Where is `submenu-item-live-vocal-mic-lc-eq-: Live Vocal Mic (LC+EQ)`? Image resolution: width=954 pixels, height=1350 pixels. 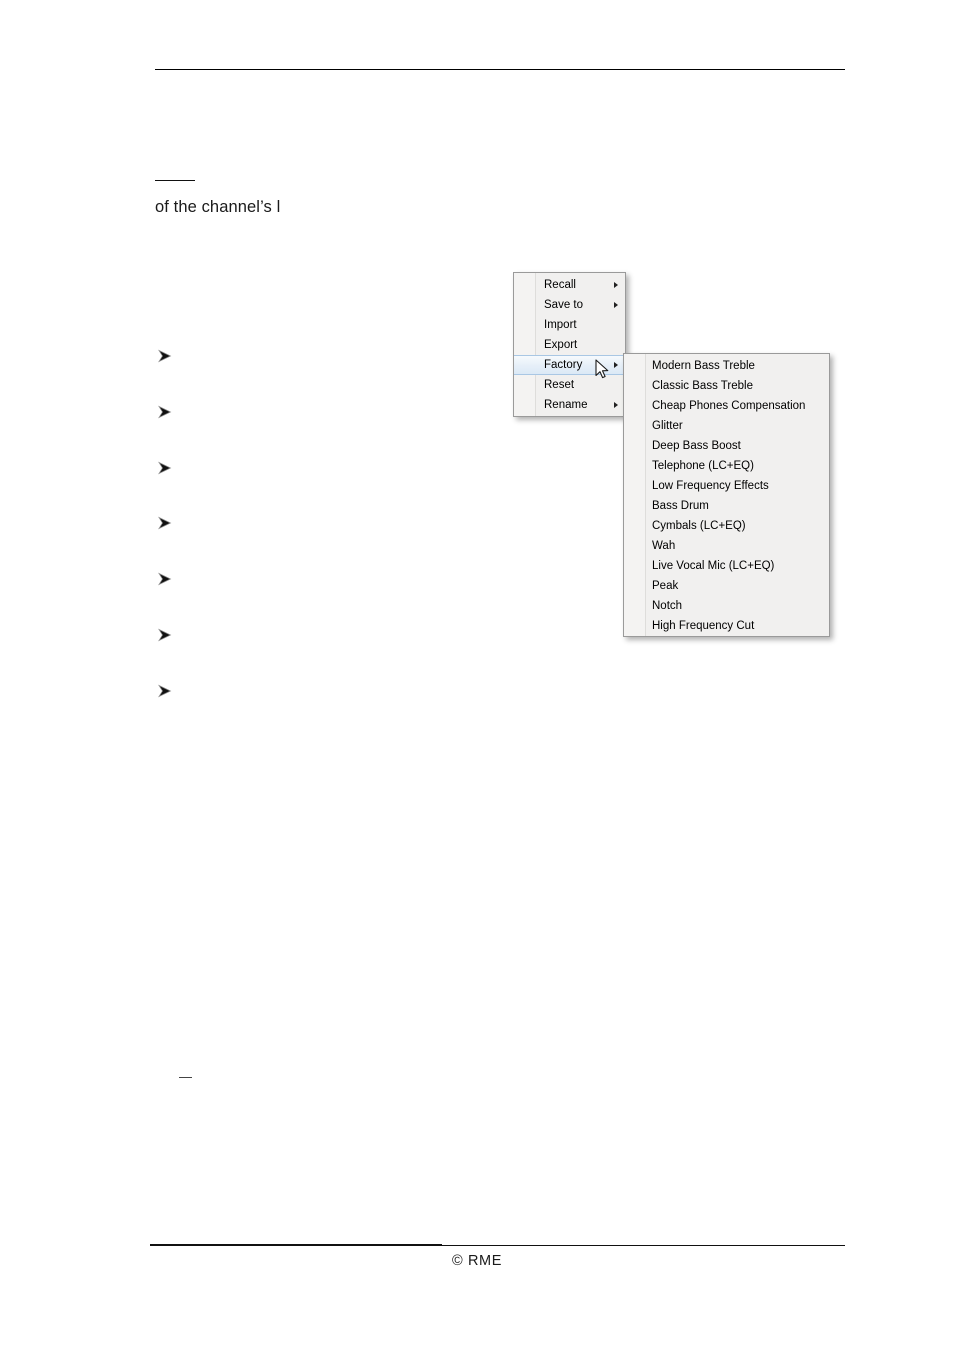 submenu-item-live-vocal-mic-lc-eq-: Live Vocal Mic (LC+EQ) is located at coordinates (726, 566).